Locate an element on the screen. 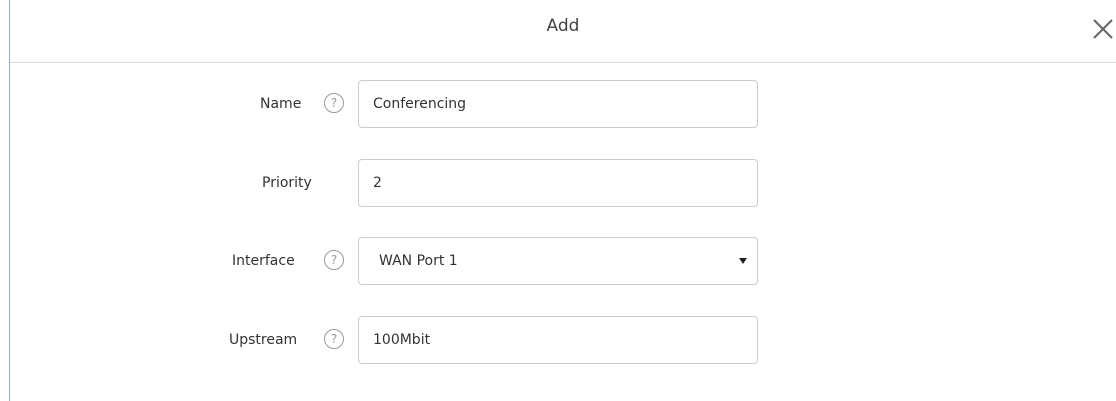 This screenshot has width=1116, height=401. form-row-priority: Priority is located at coordinates (563, 183).